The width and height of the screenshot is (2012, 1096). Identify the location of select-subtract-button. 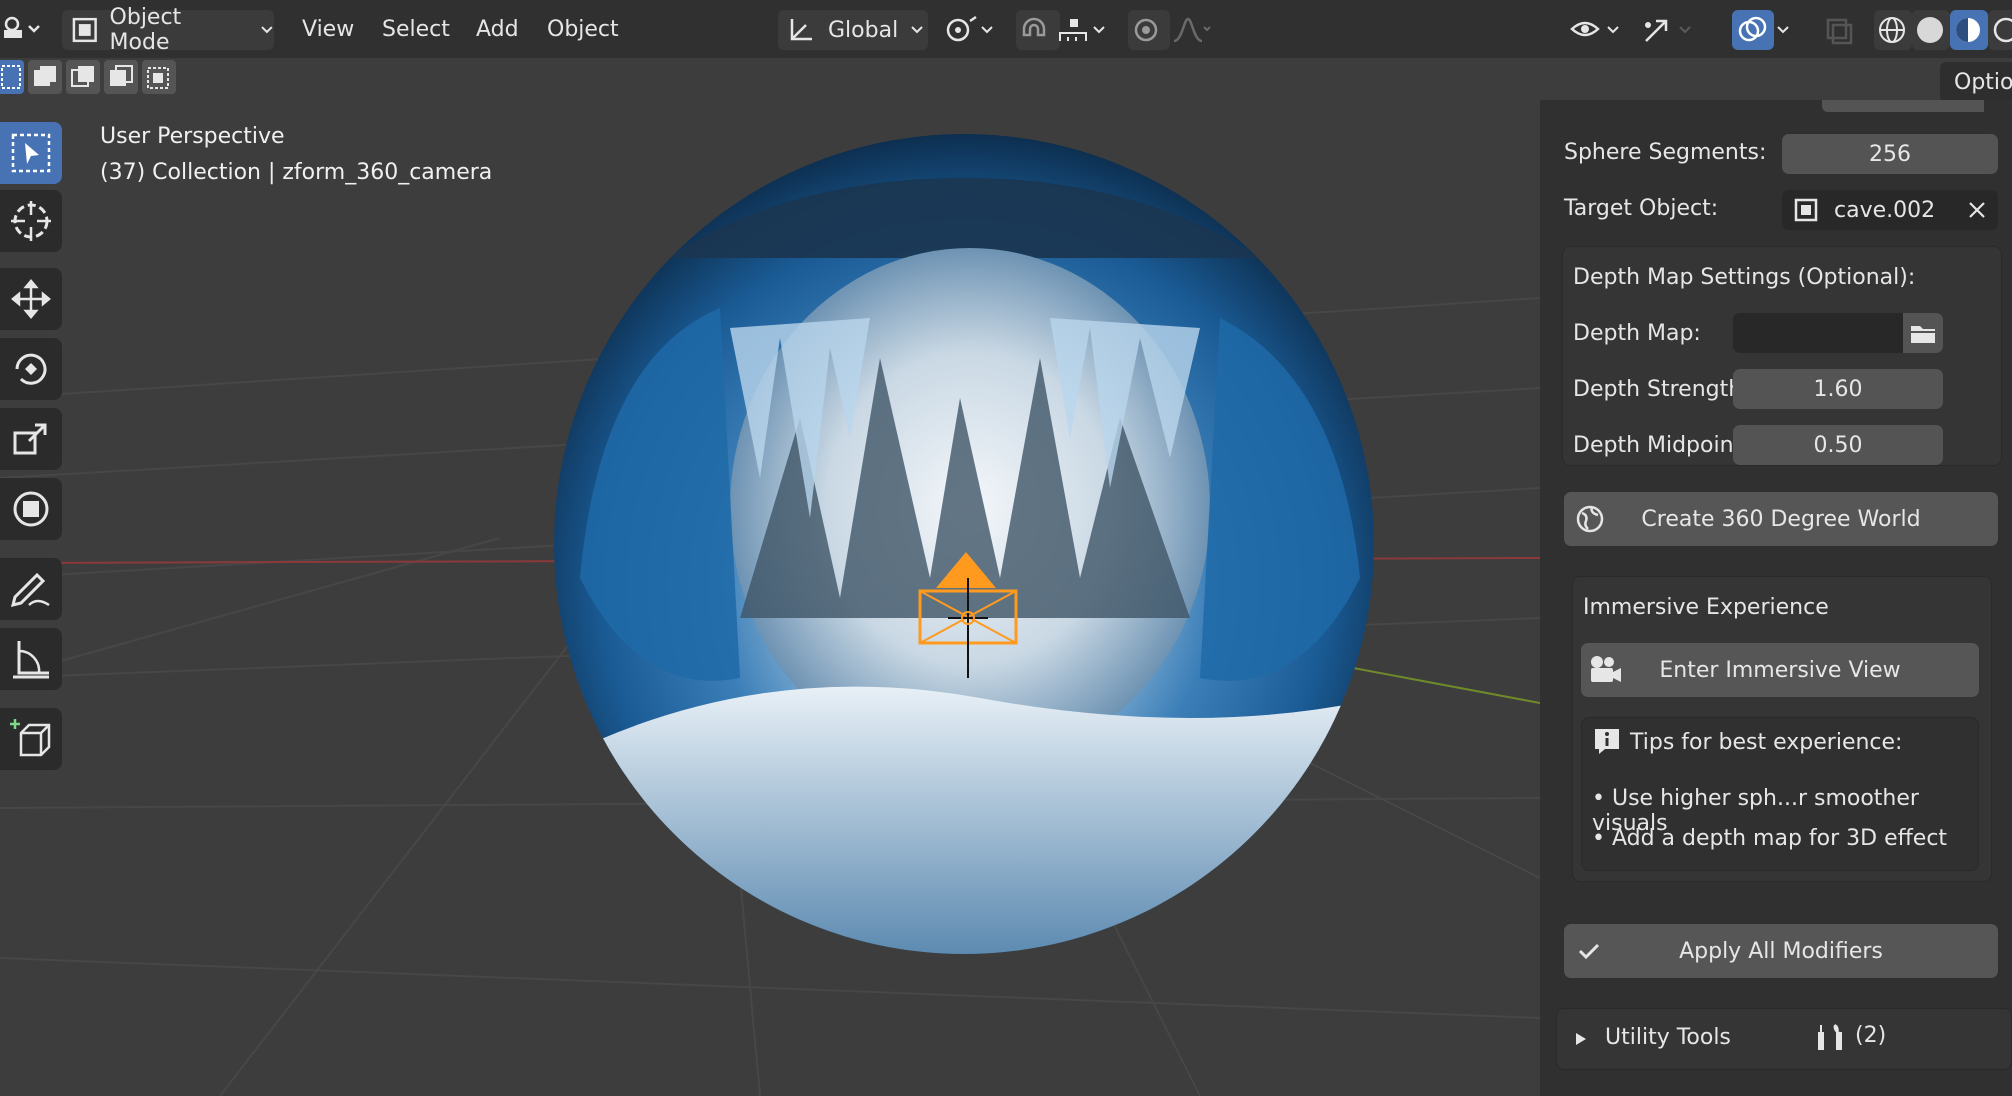
(83, 77).